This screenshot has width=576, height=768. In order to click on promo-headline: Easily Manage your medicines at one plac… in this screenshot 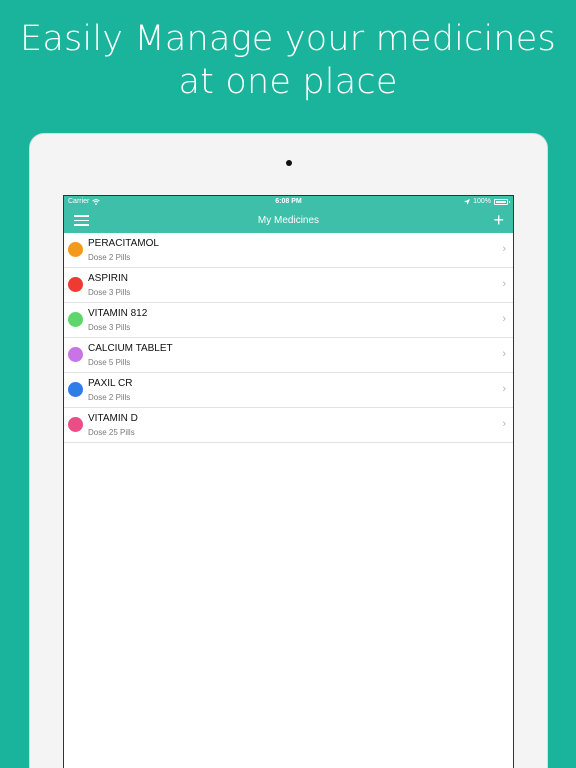, I will do `click(288, 61)`.